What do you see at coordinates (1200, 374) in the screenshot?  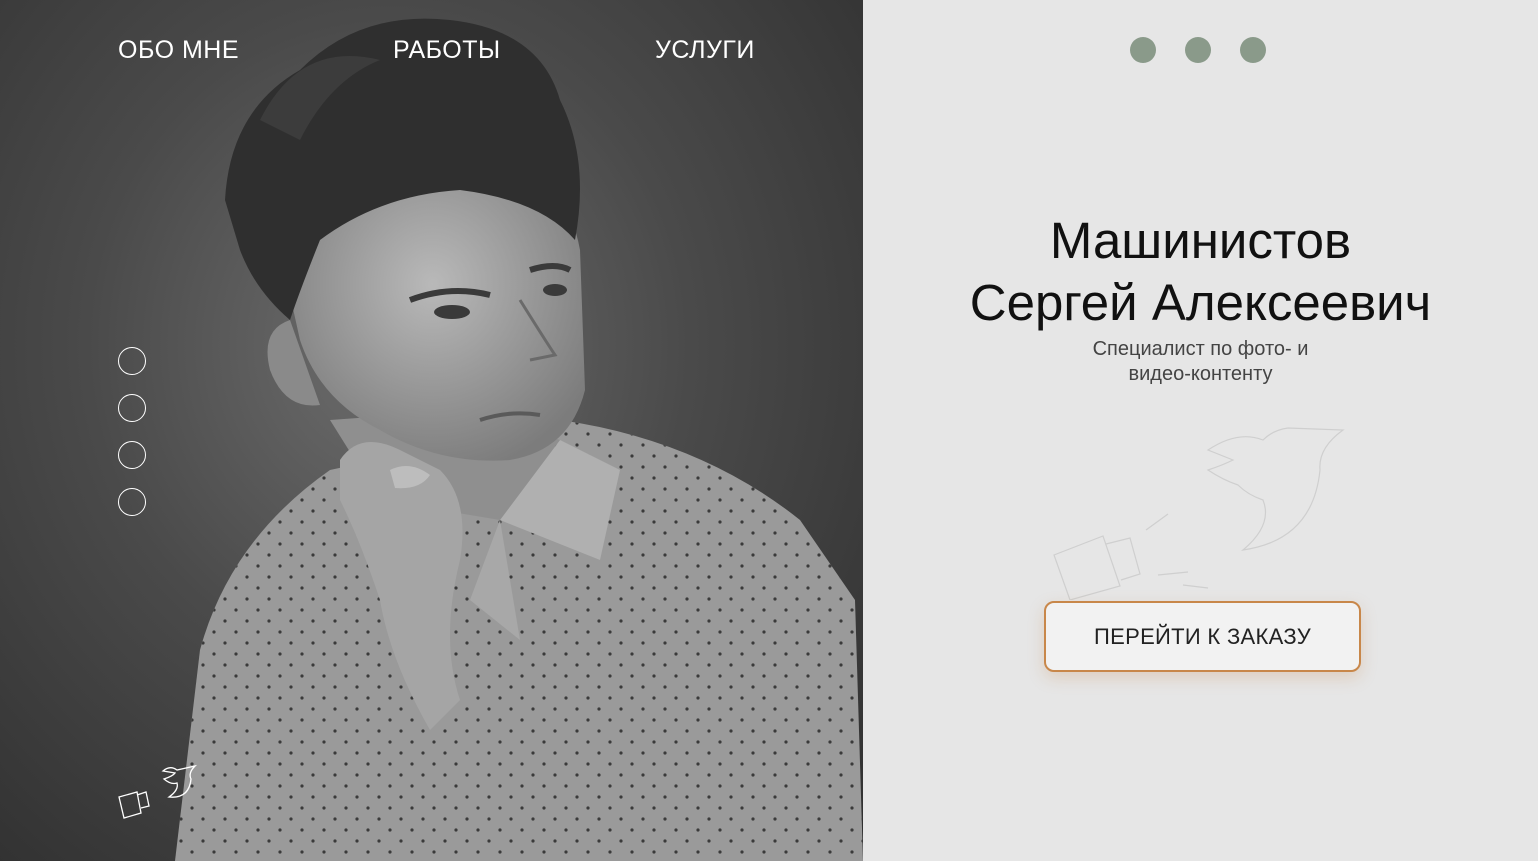 I see `role-line-2: видео-контенту` at bounding box center [1200, 374].